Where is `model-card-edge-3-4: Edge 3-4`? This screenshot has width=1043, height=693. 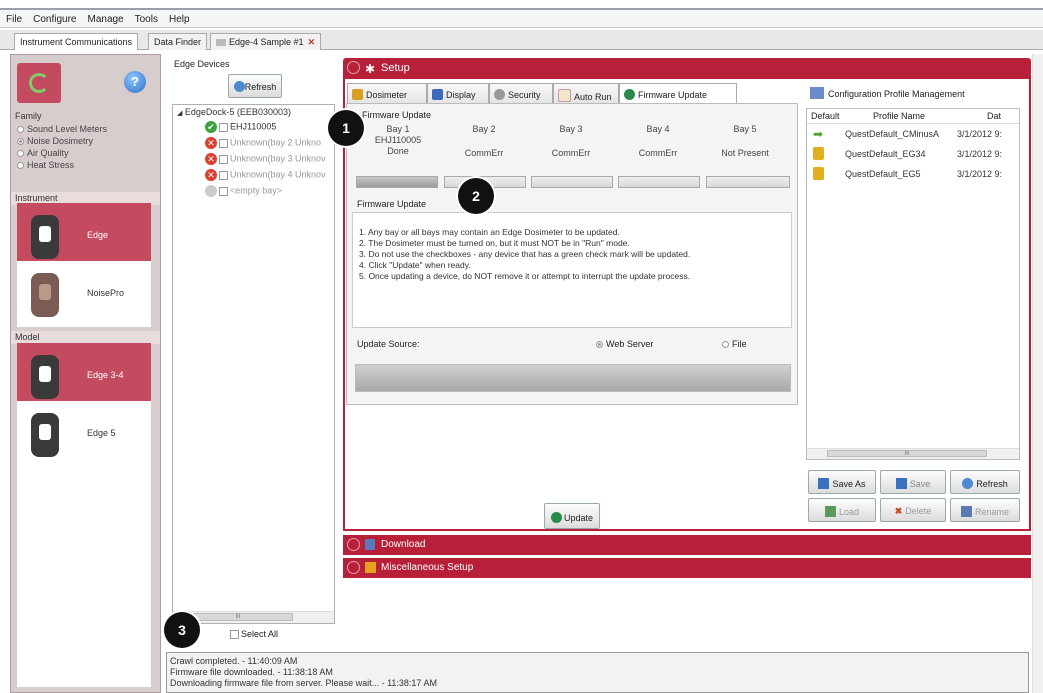 model-card-edge-3-4: Edge 3-4 is located at coordinates (84, 376).